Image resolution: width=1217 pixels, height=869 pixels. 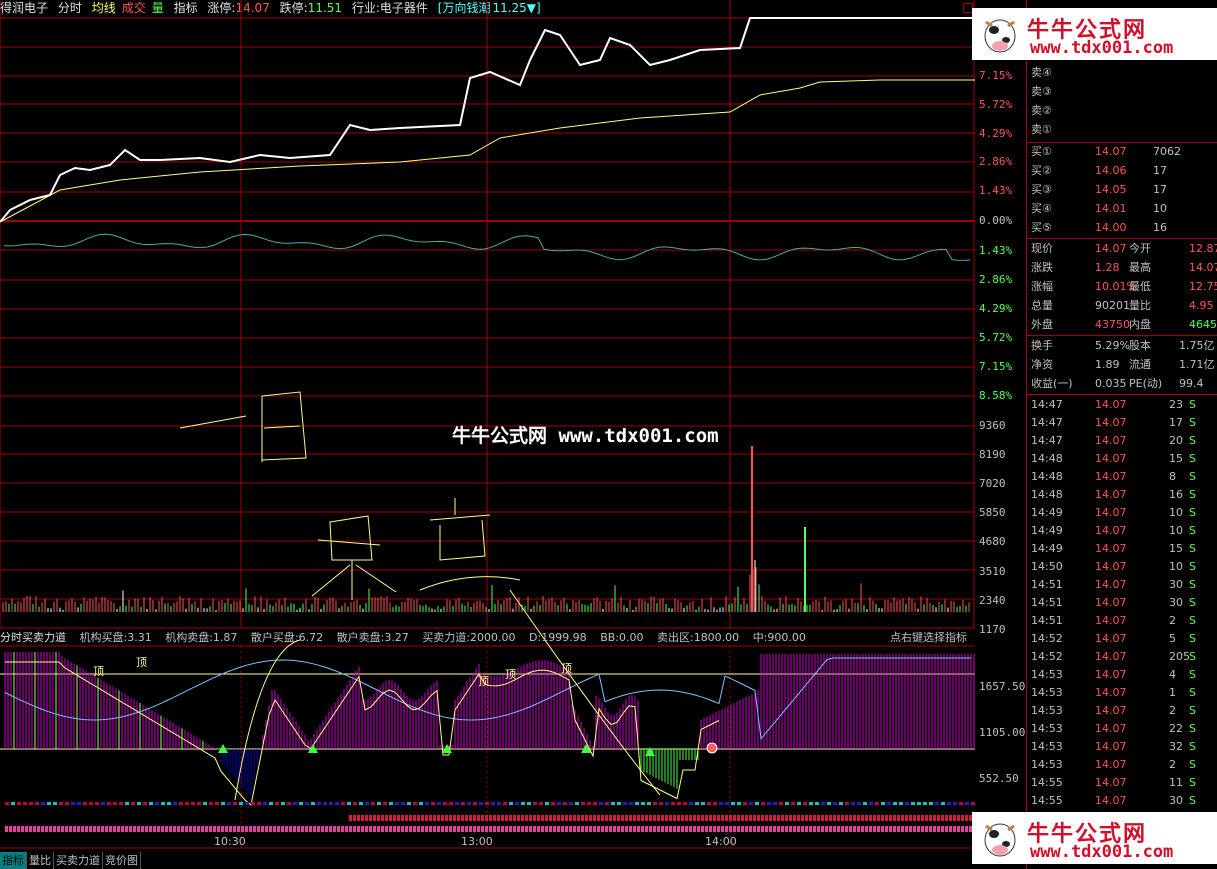 I want to click on tab-force: 买卖力道, so click(x=78, y=860).